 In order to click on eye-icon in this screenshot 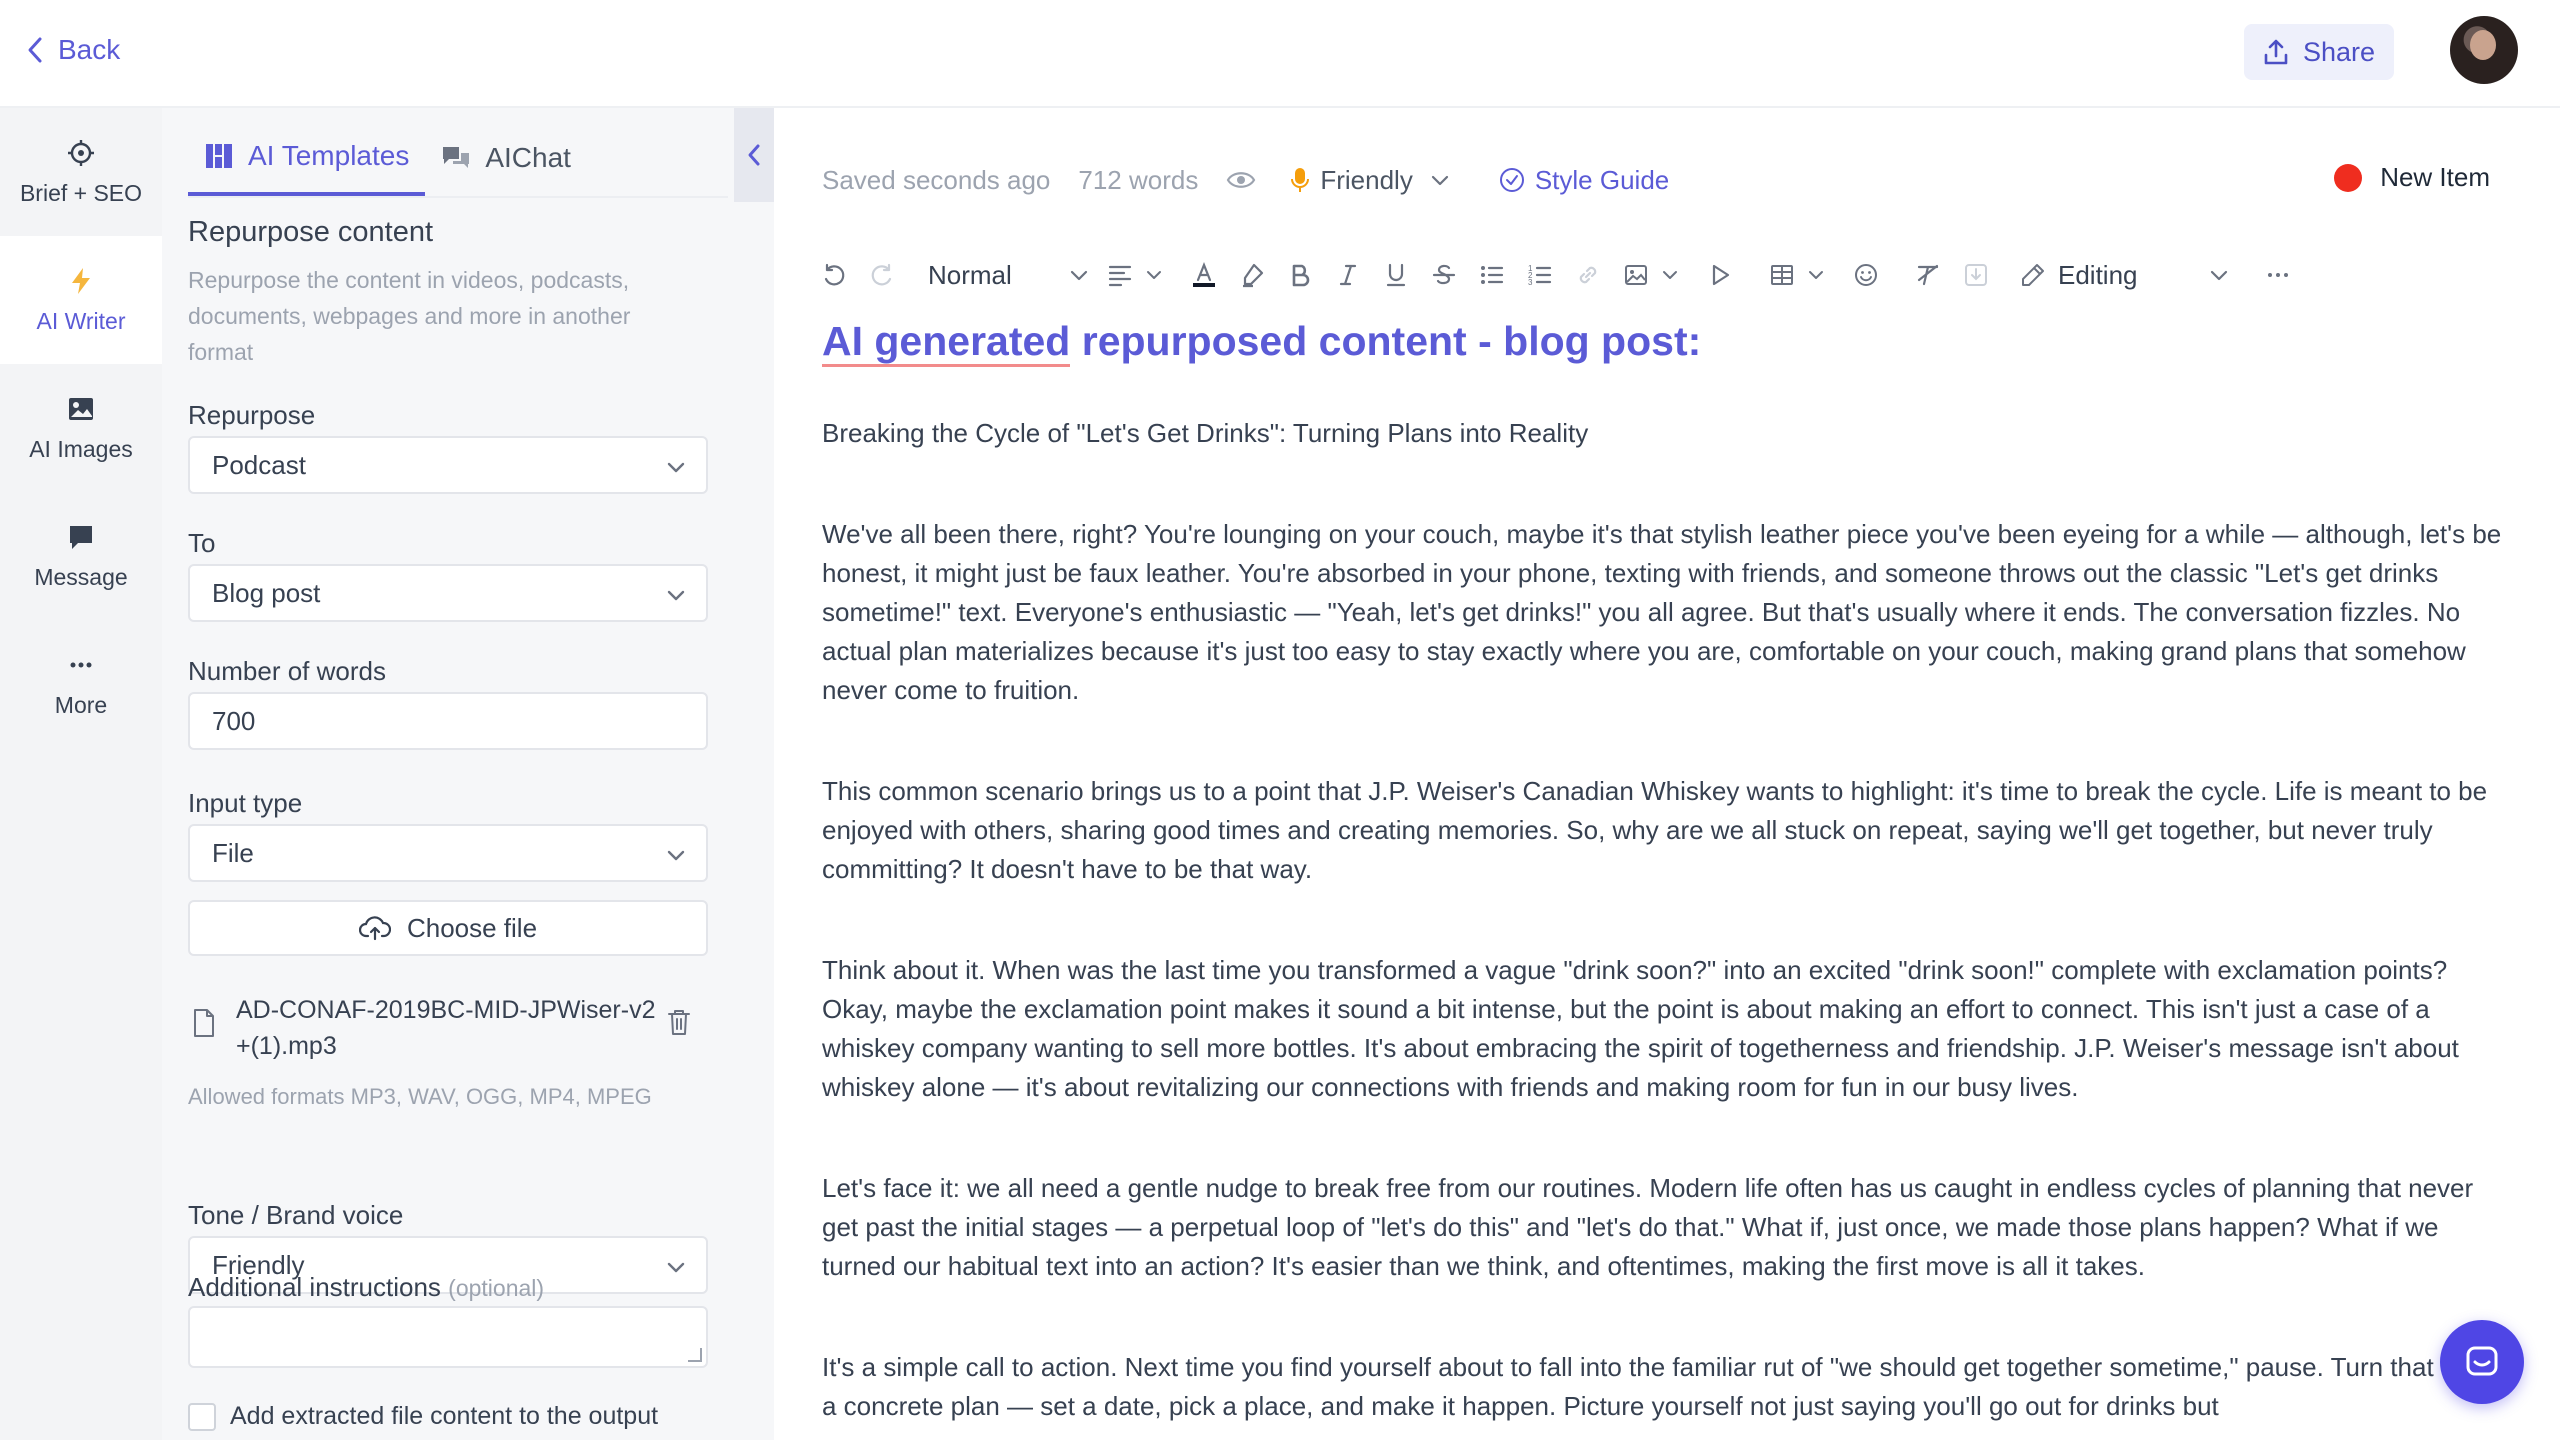, I will do `click(1241, 180)`.